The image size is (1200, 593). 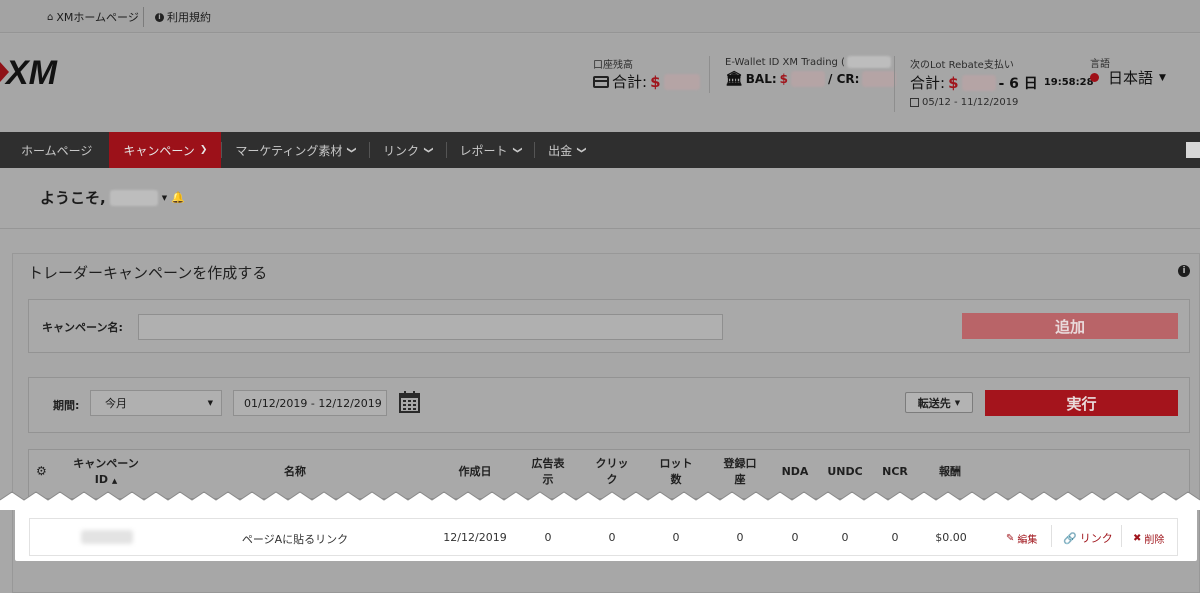 I want to click on top-utility-bar: ⌂ XMホームページ i 利用規約, so click(x=600, y=16).